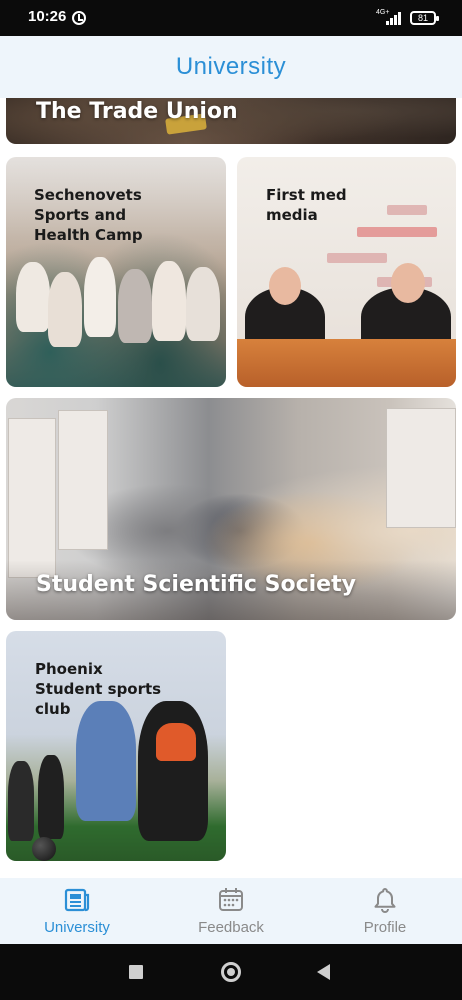 This screenshot has height=1000, width=462. What do you see at coordinates (98, 689) in the screenshot?
I see `card-title-phoenix: Phoenix Student sports club` at bounding box center [98, 689].